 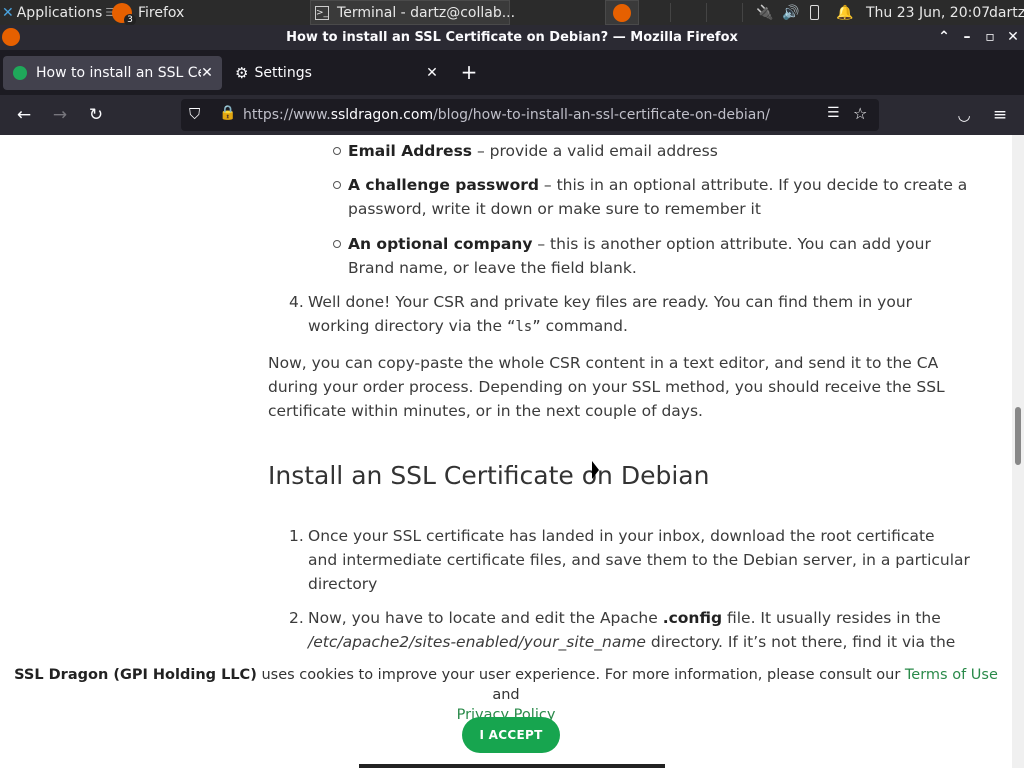 I want to click on list-item-company-cont: Brand name, or leave the field blank., so click(x=492, y=268).